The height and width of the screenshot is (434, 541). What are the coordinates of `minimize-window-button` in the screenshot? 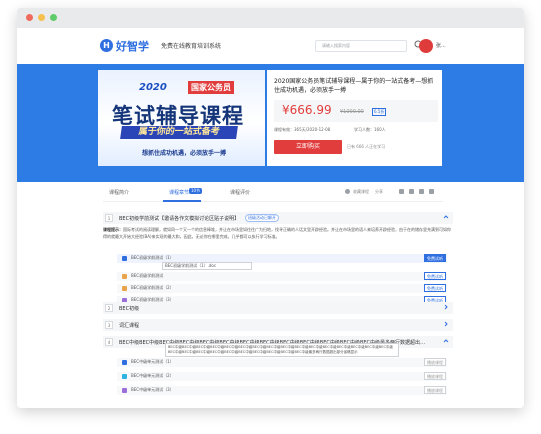 It's located at (41, 17).